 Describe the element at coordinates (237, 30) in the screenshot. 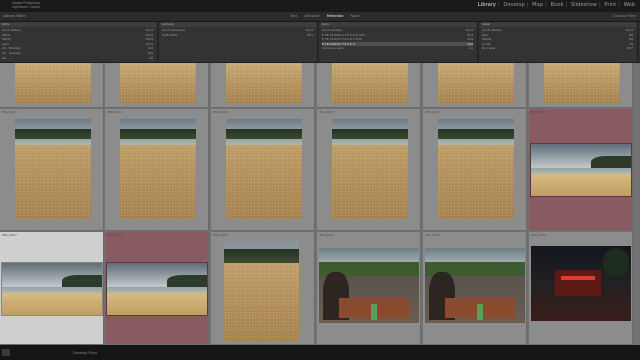

I see `browser-row: All (2 Cameras) 1013` at that location.